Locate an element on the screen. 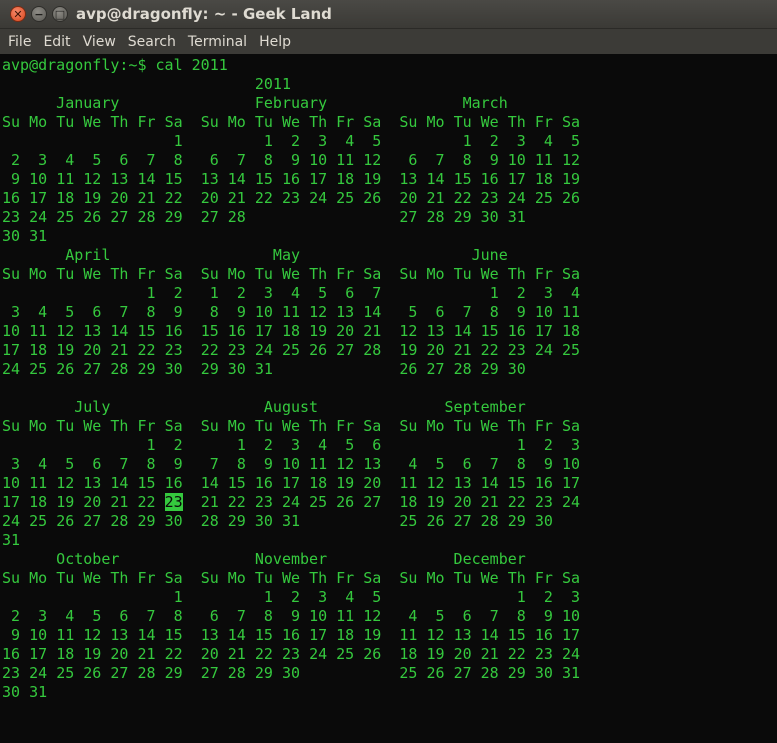 The width and height of the screenshot is (777, 743). minimize-icon: − is located at coordinates (39, 14).